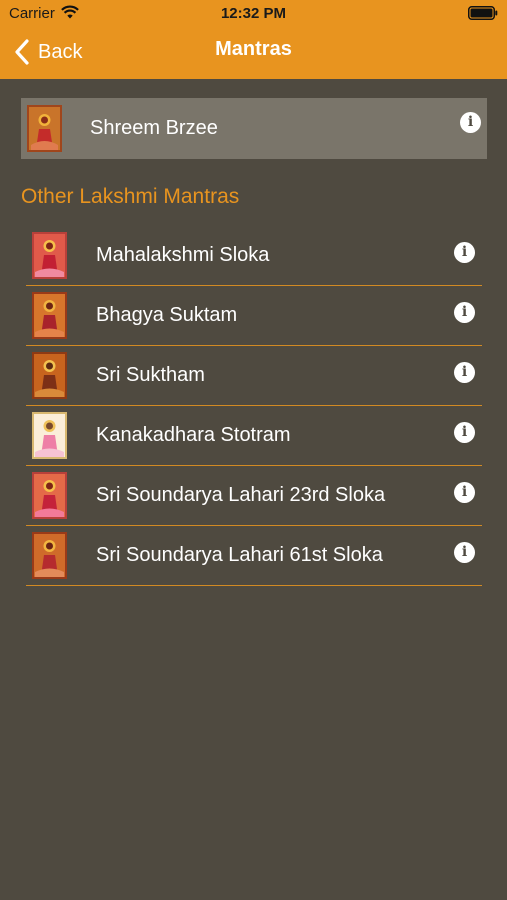 The width and height of the screenshot is (507, 900). I want to click on list-item-label: Bhagya Suktam, so click(167, 315).